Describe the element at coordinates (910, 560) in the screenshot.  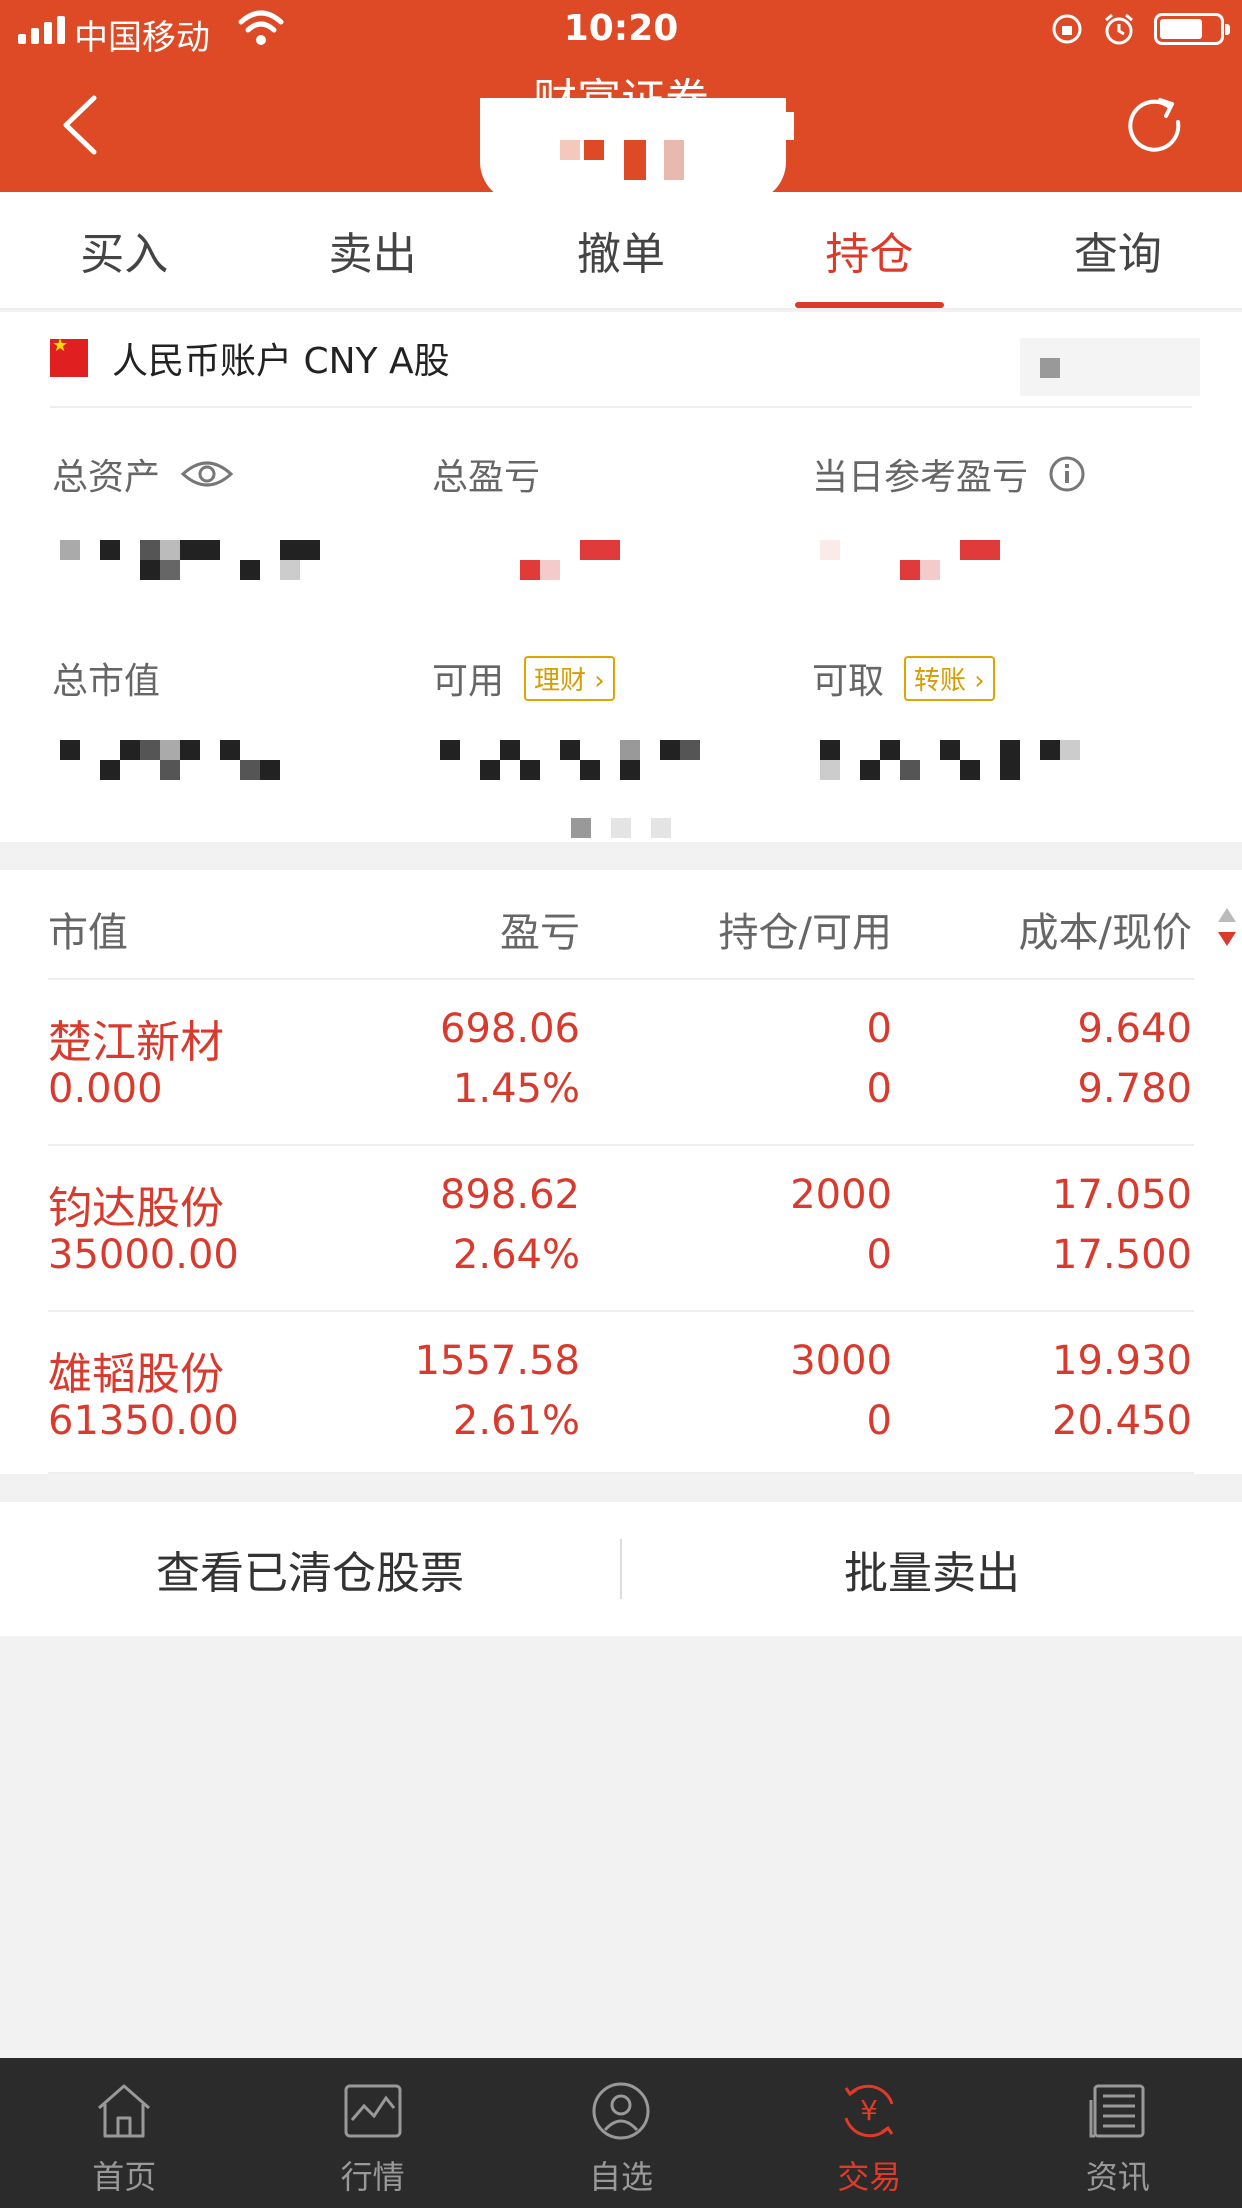
I see `daily-pnl-value-masked` at that location.